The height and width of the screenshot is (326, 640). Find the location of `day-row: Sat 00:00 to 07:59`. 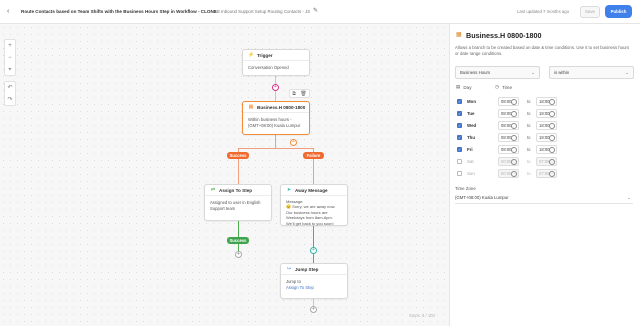

day-row: Sat 00:00 to 07:59 is located at coordinates (545, 162).